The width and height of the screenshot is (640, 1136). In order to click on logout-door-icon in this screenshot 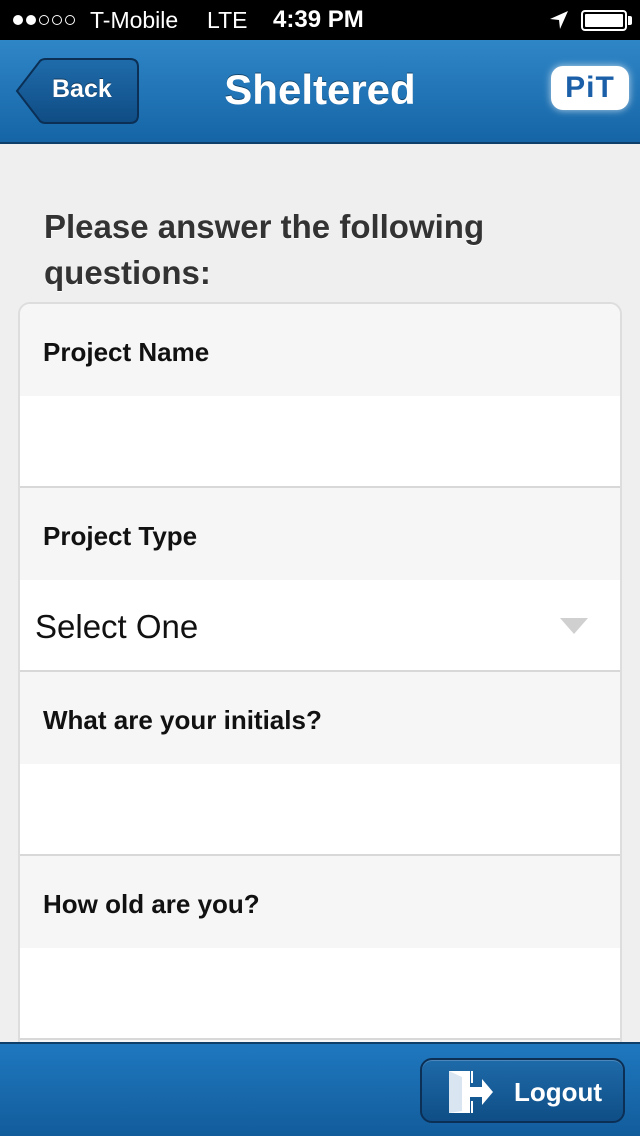, I will do `click(471, 1092)`.